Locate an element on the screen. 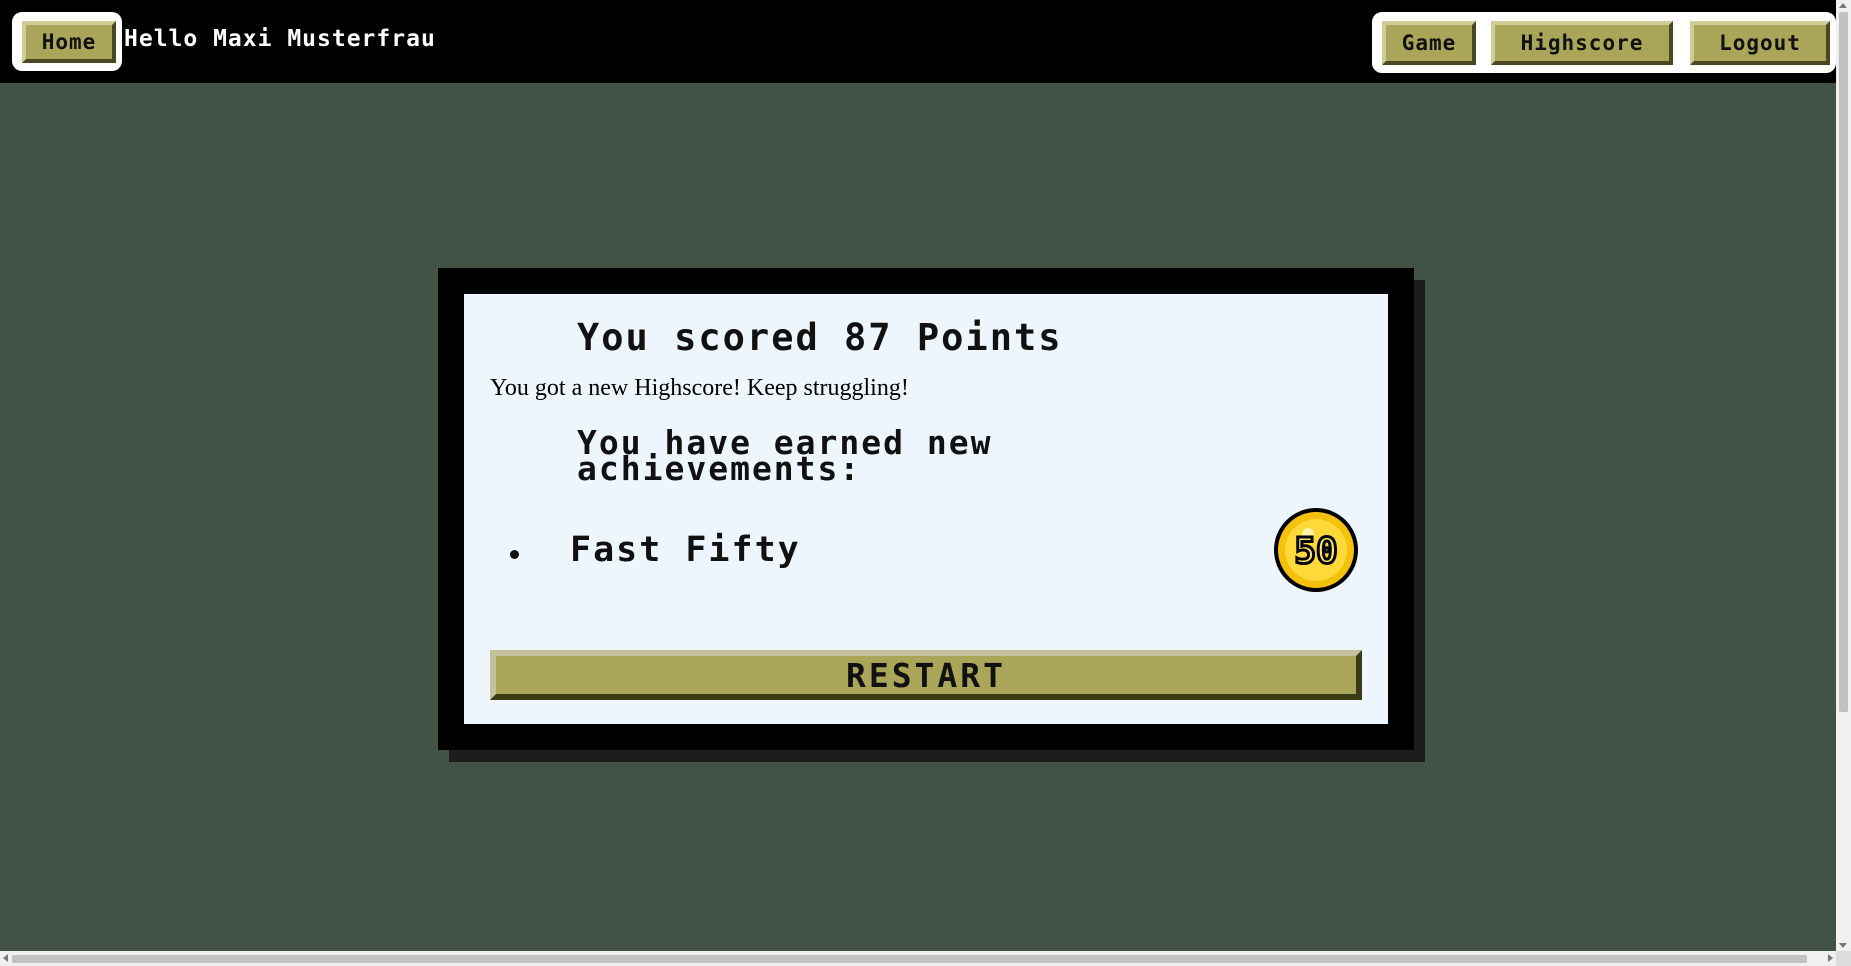 This screenshot has width=1851, height=966. main-nav: Game Highscore Logout is located at coordinates (1604, 42).